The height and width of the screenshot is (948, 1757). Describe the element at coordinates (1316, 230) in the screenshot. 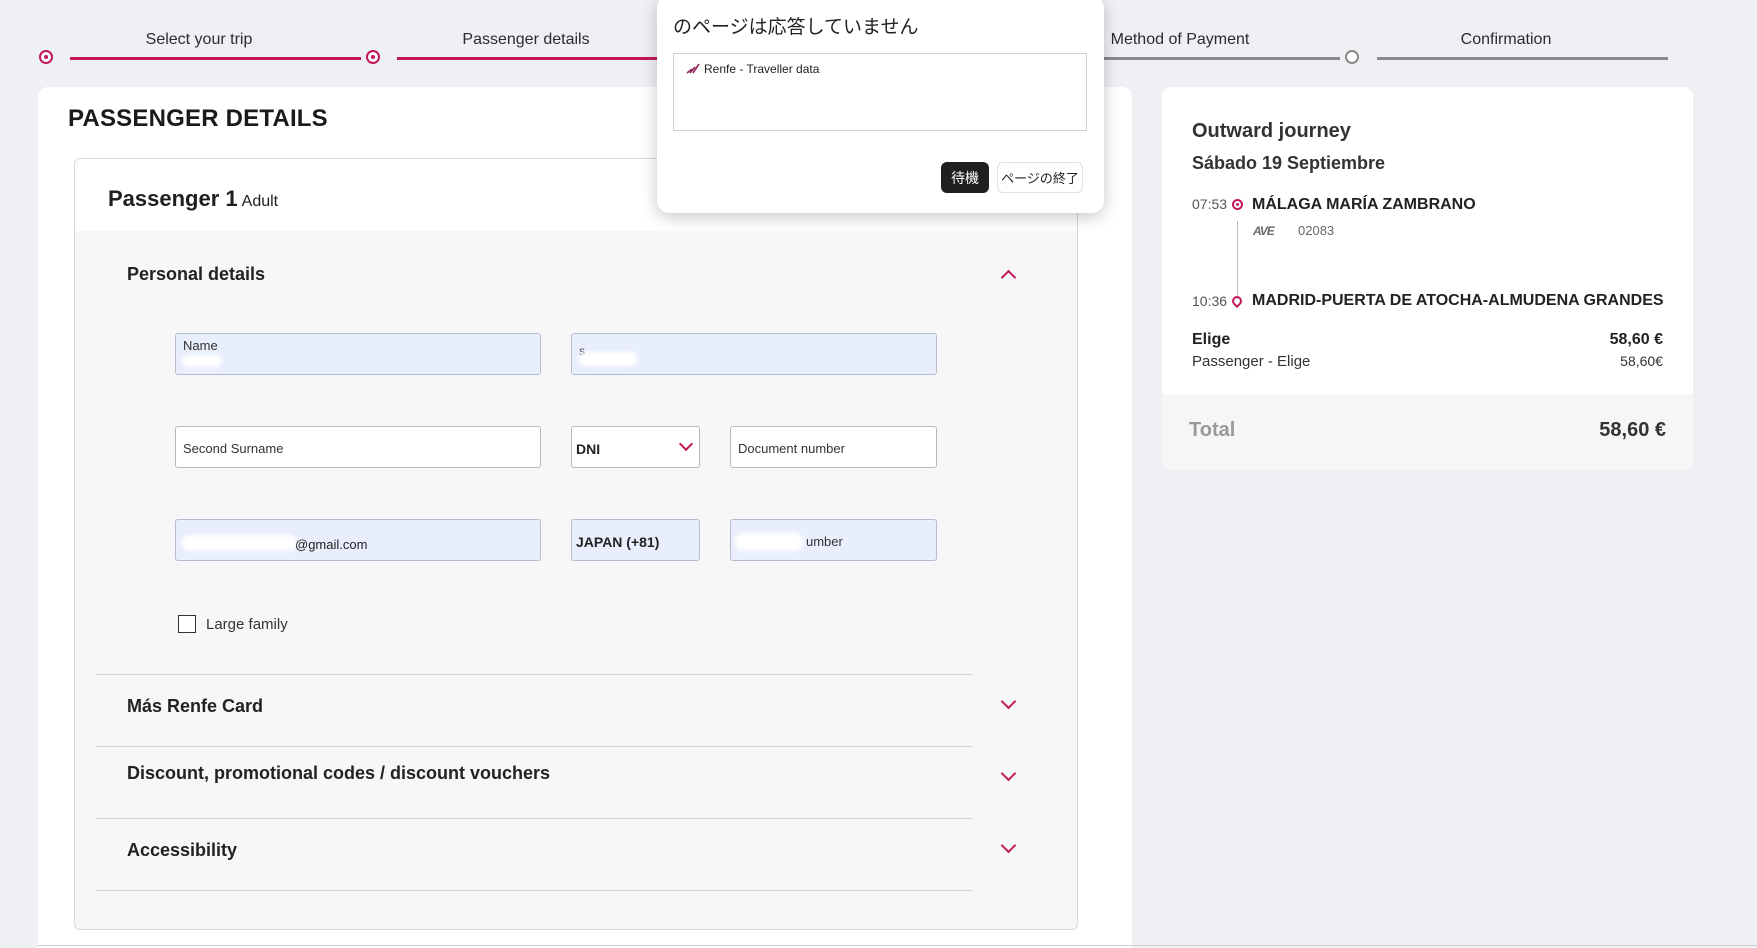

I see `train-number: 02083` at that location.